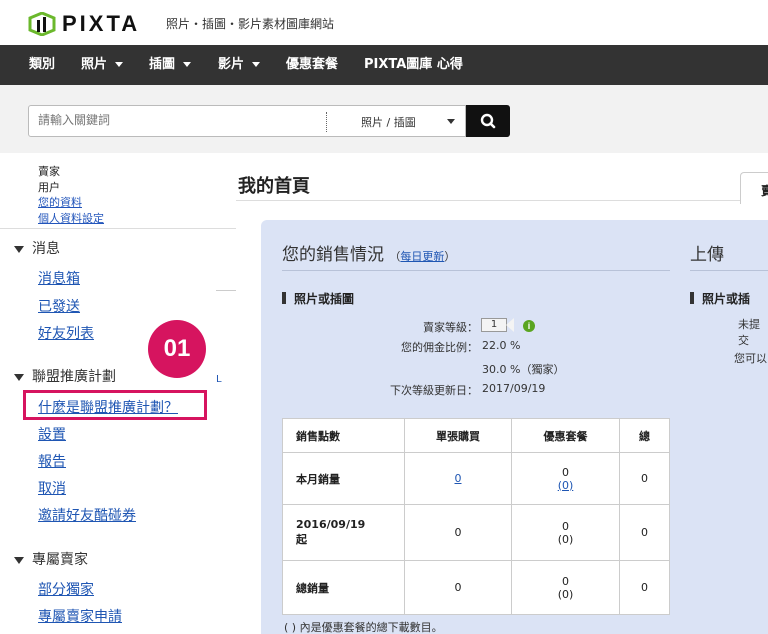 This screenshot has width=768, height=634. What do you see at coordinates (324, 299) in the screenshot?
I see `subheading-text: 照片或插圖` at bounding box center [324, 299].